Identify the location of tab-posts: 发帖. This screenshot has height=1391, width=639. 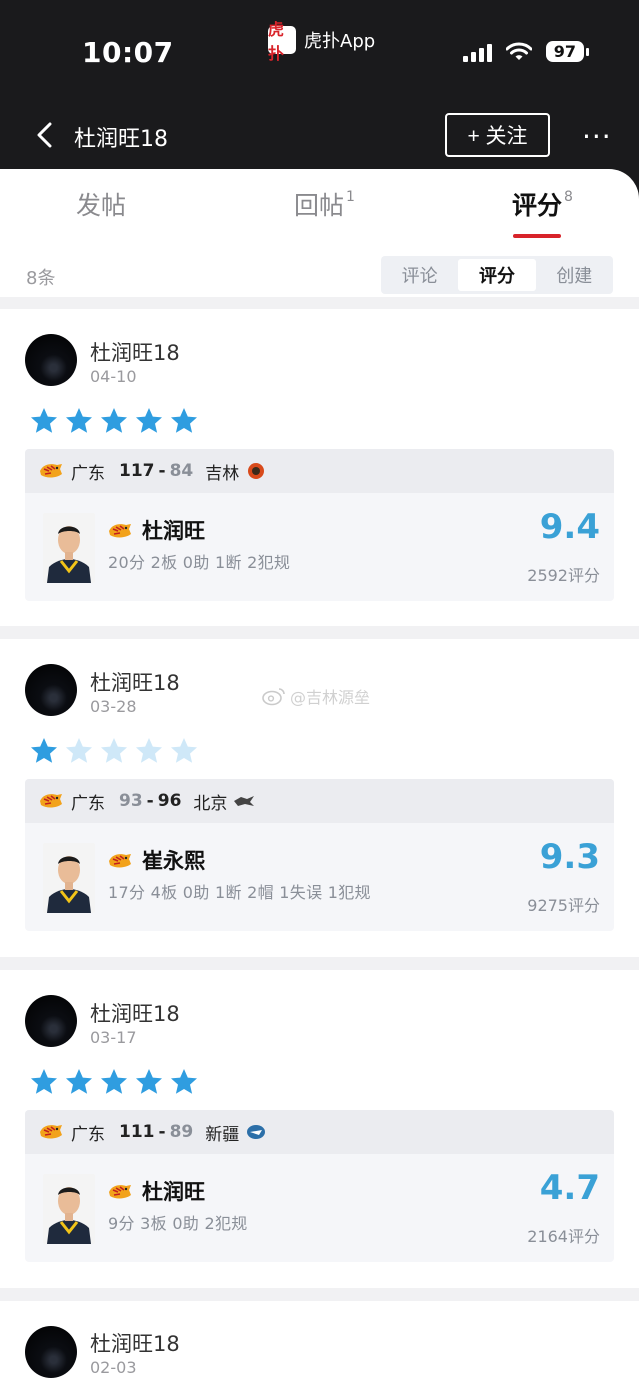
(102, 204).